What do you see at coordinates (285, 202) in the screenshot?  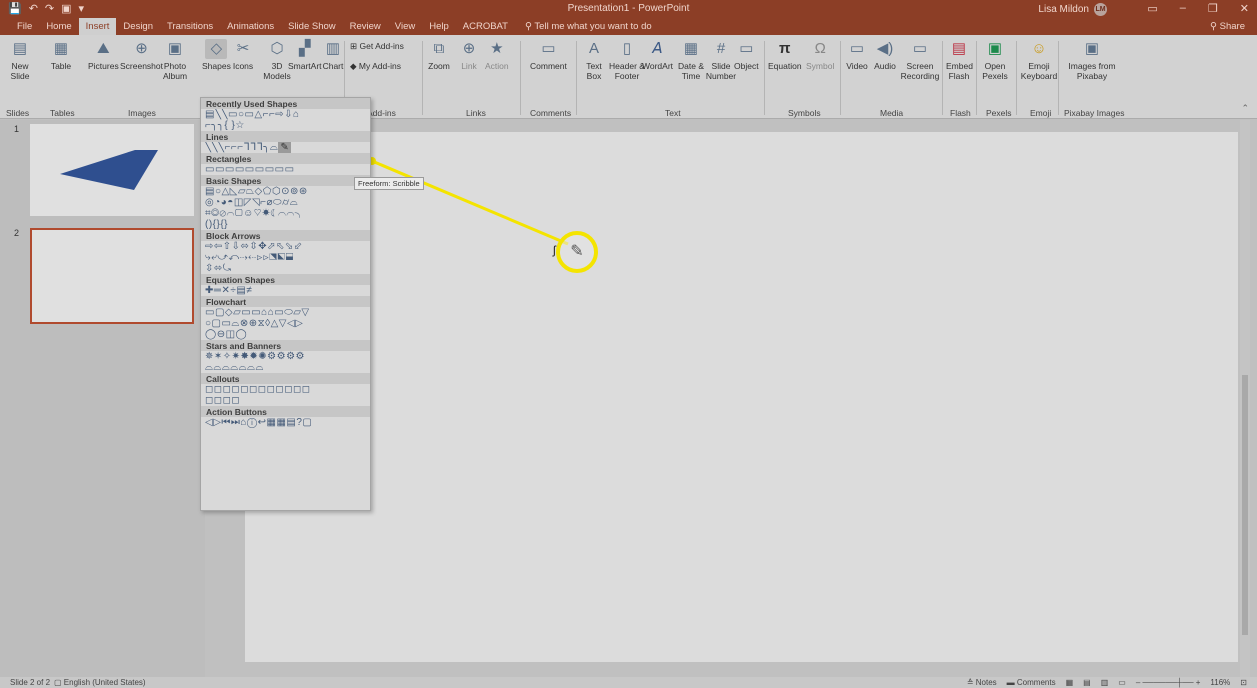 I see `shape-row: ◎◔◕◓◫◸◹⌐⌀⬭⌭⌓` at bounding box center [285, 202].